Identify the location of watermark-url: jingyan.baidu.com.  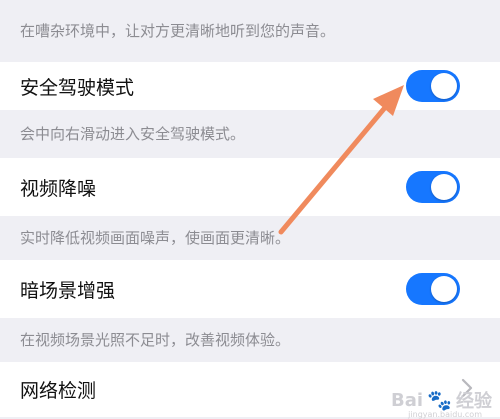
(445, 414).